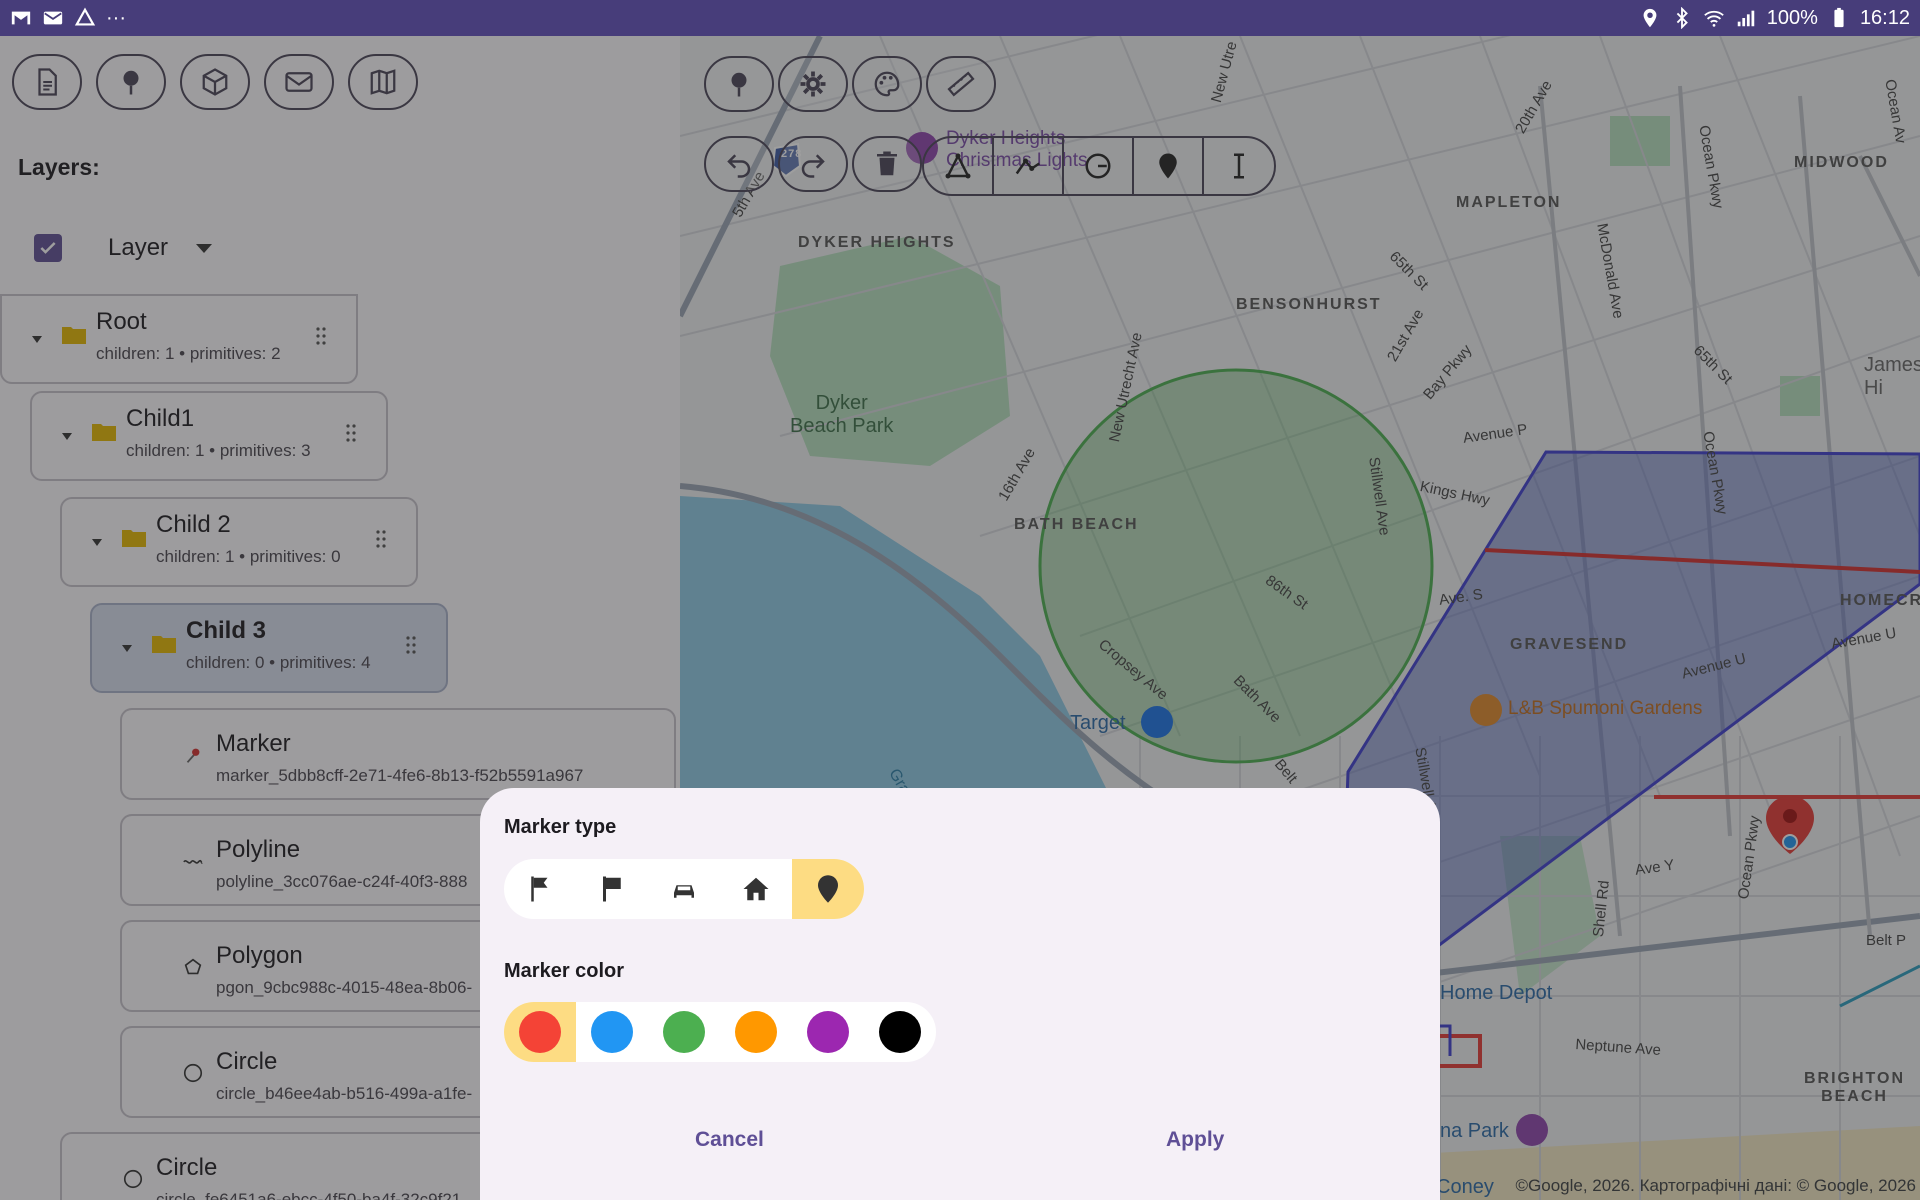 The image size is (1920, 1200). I want to click on location-icon, so click(1650, 18).